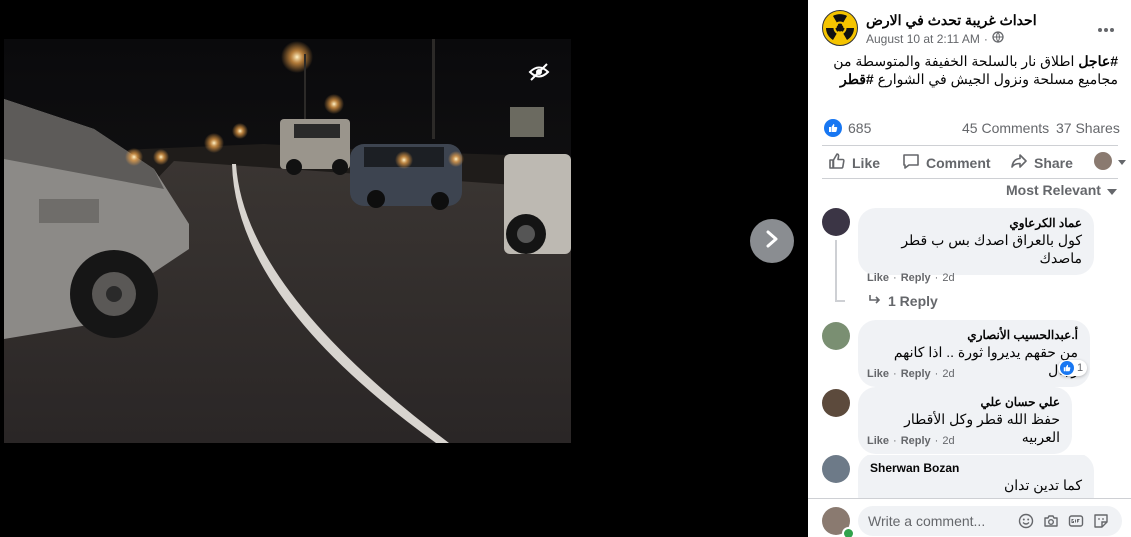 The image size is (1131, 537). I want to click on sticker-icon, so click(1101, 521).